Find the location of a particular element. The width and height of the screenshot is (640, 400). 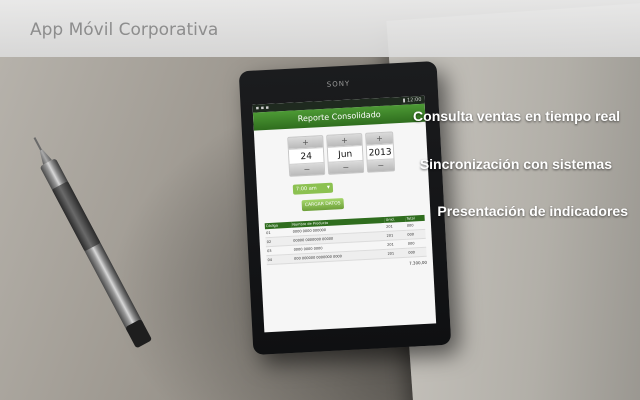

year-value: 2013 is located at coordinates (380, 152).